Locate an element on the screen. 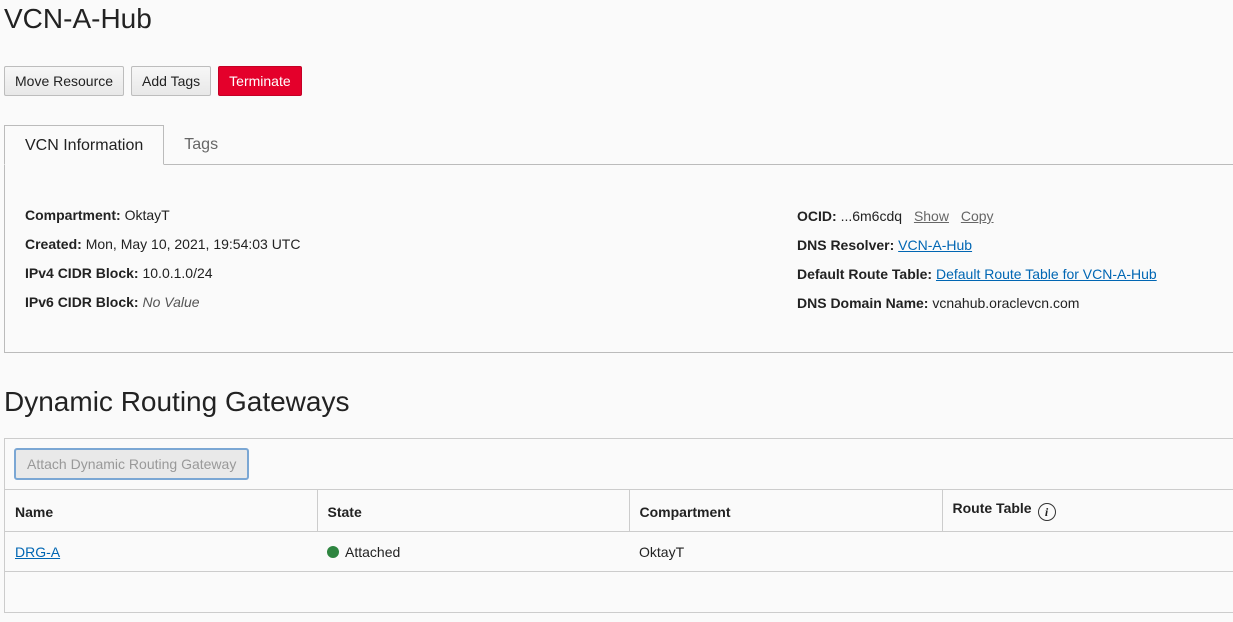 This screenshot has width=1233, height=622. terminate-button: Terminate is located at coordinates (260, 81).